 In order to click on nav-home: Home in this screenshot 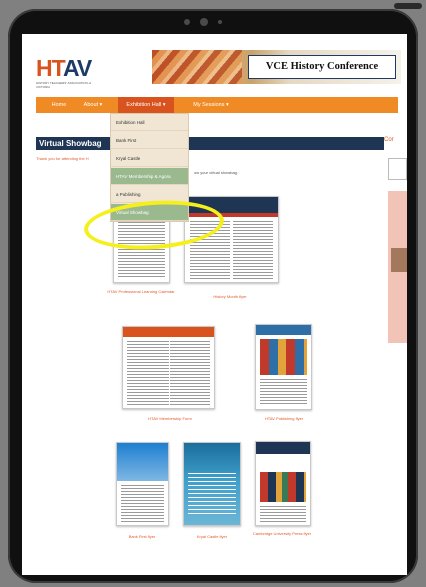, I will do `click(59, 105)`.